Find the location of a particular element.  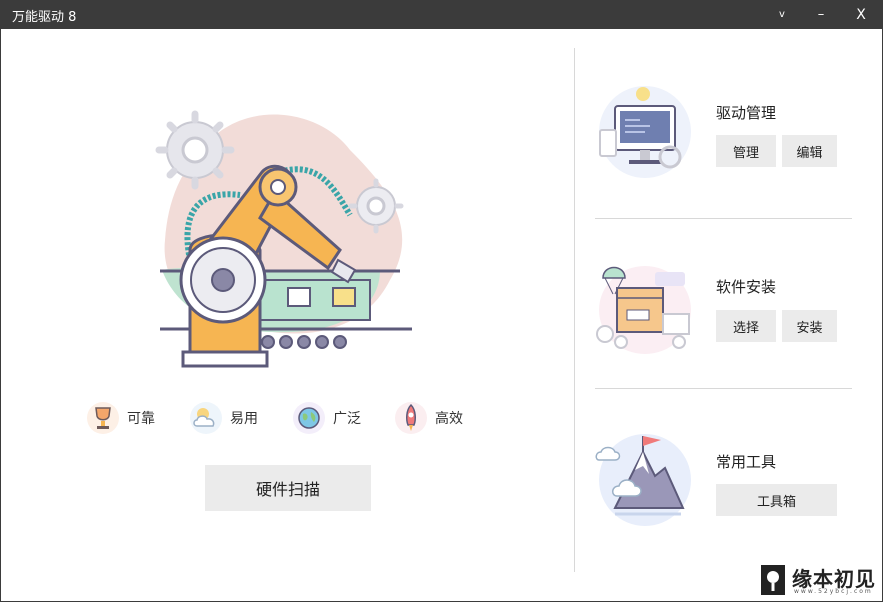

feature-label: 广泛 is located at coordinates (347, 419).